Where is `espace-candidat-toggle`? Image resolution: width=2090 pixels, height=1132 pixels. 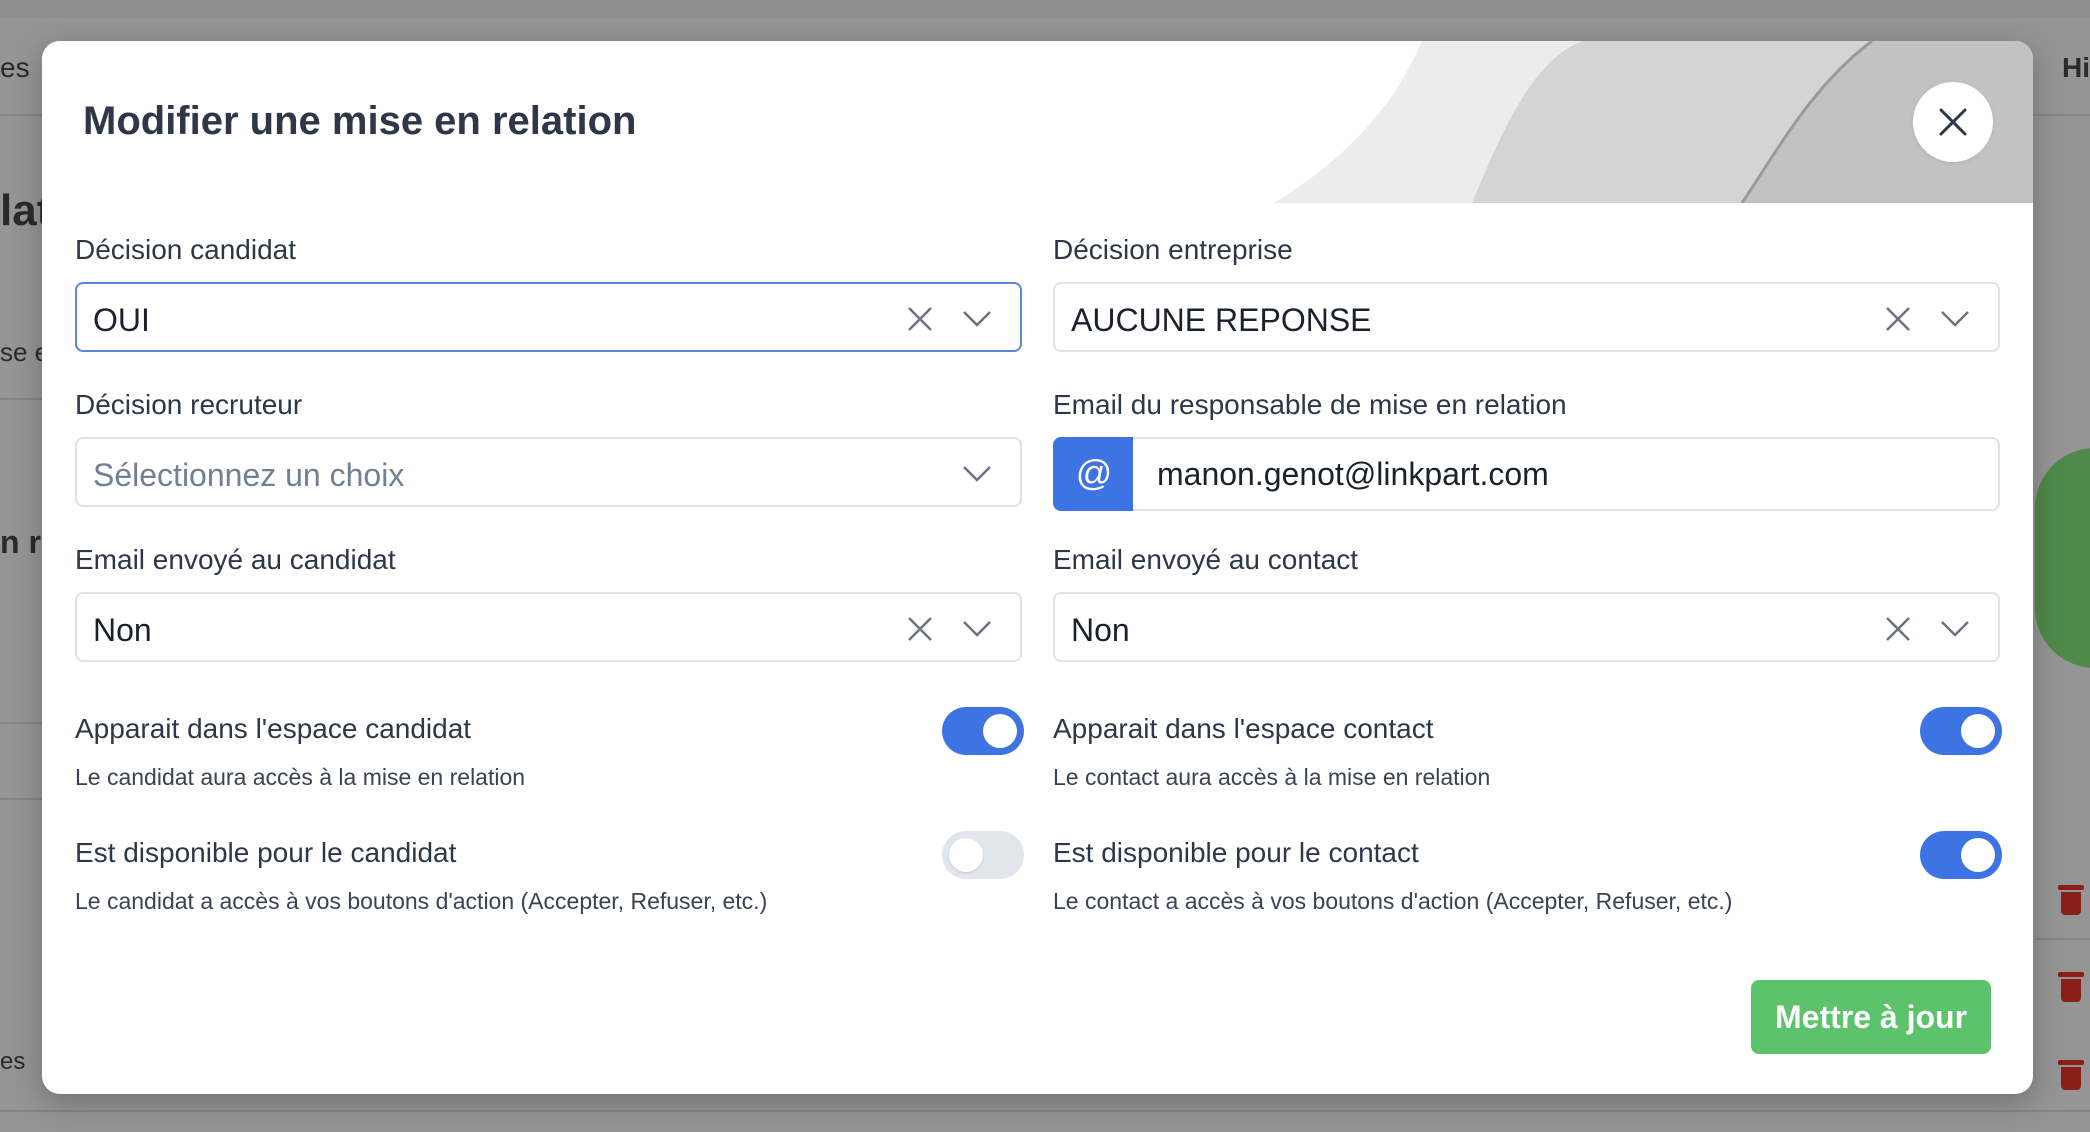 espace-candidat-toggle is located at coordinates (983, 731).